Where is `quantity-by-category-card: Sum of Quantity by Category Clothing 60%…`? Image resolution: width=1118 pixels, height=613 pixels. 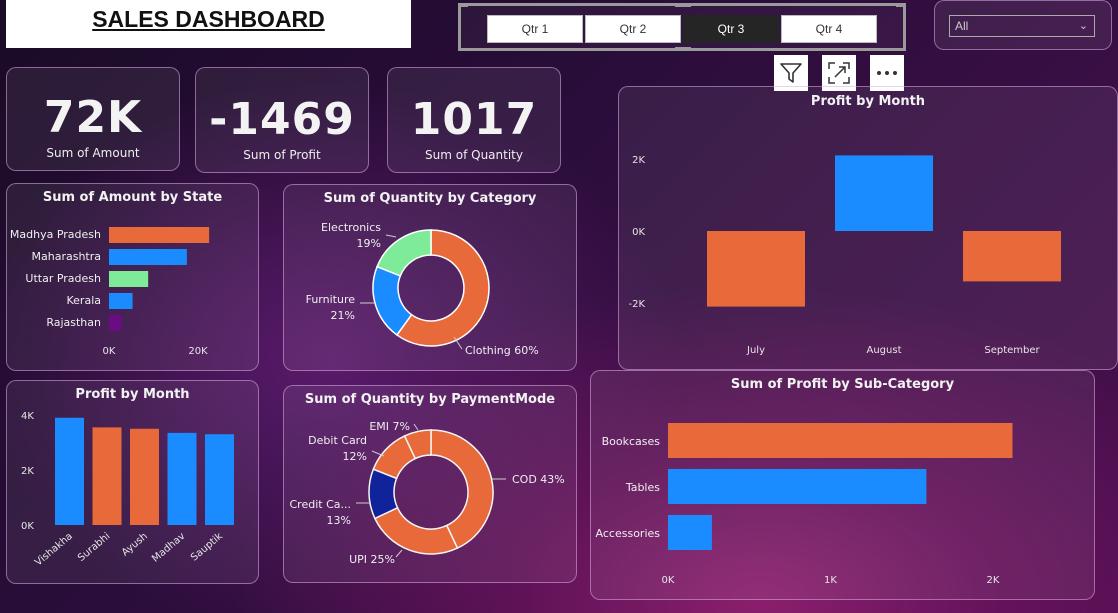
quantity-by-category-card: Sum of Quantity by Category Clothing 60%… is located at coordinates (430, 277).